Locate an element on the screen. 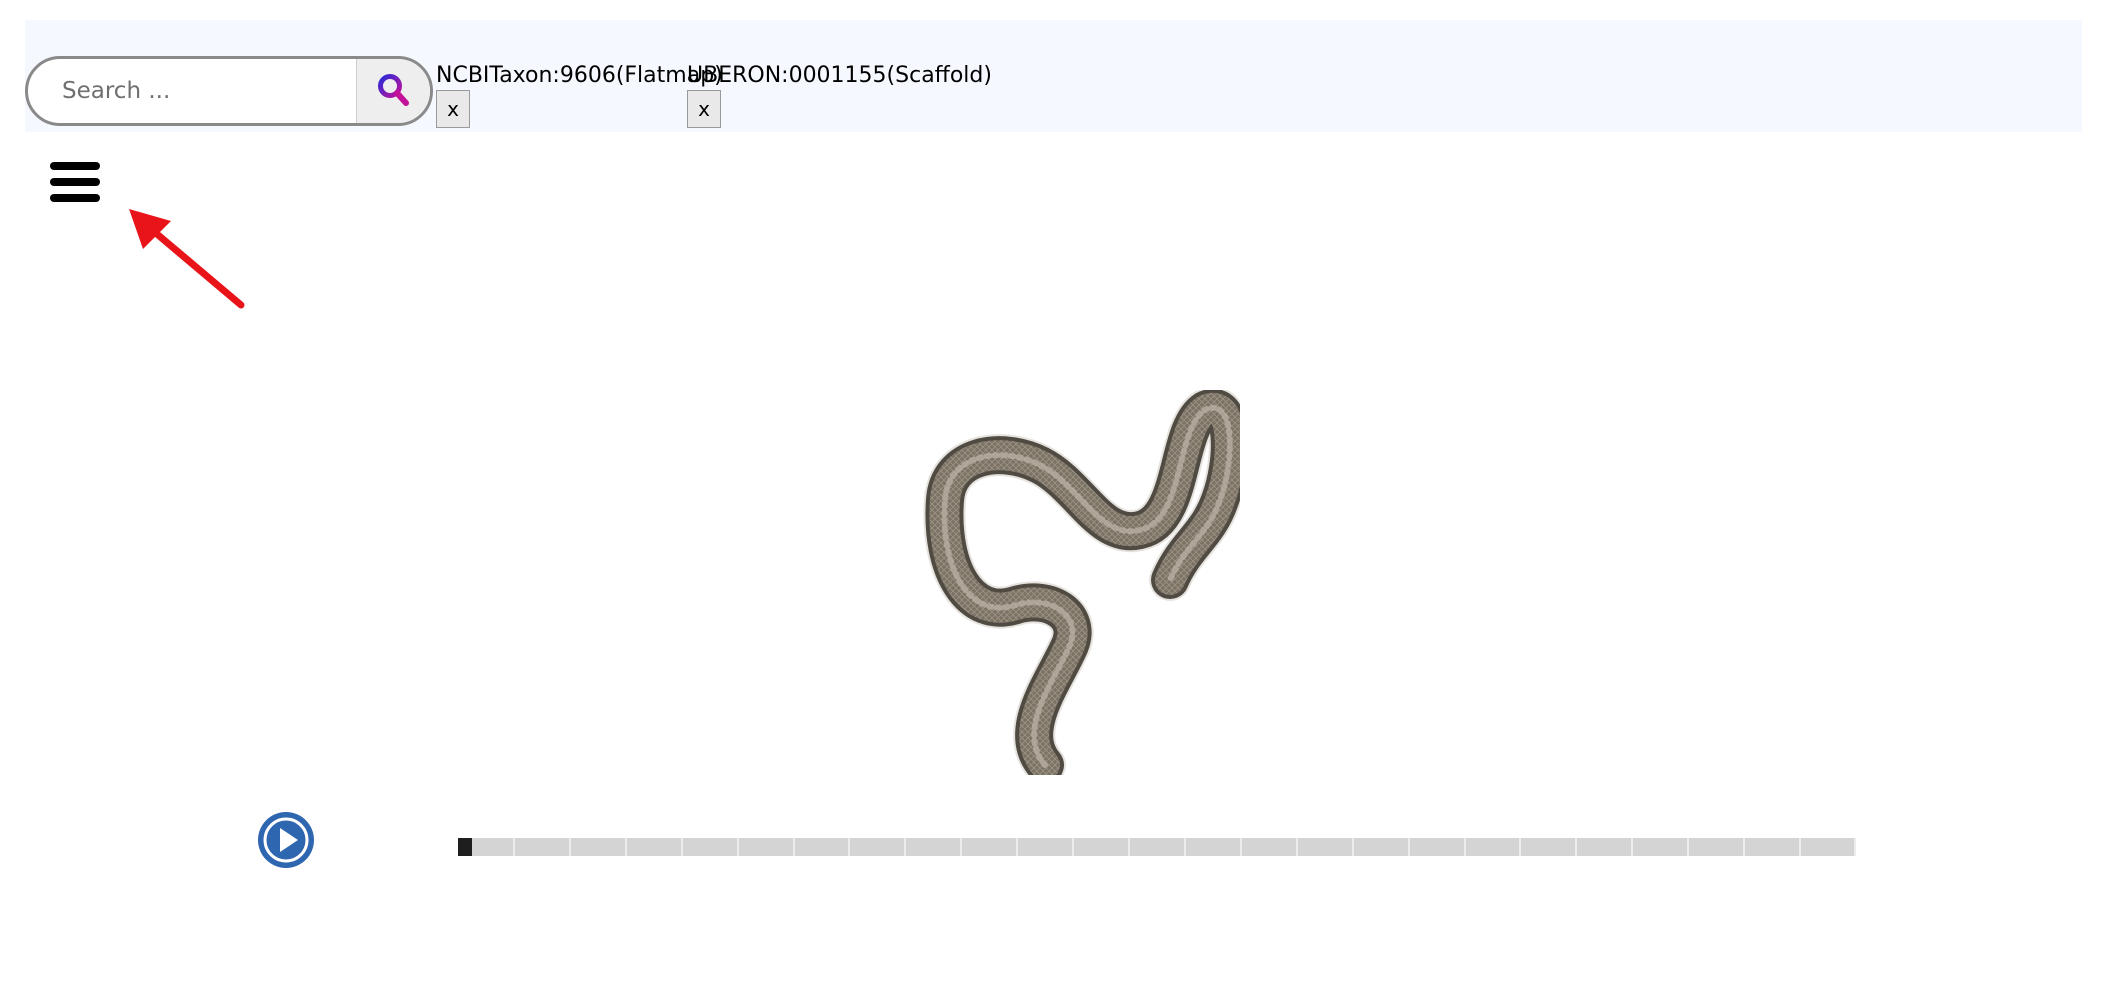 This screenshot has height=995, width=2104. timeline-slider is located at coordinates (1157, 847).